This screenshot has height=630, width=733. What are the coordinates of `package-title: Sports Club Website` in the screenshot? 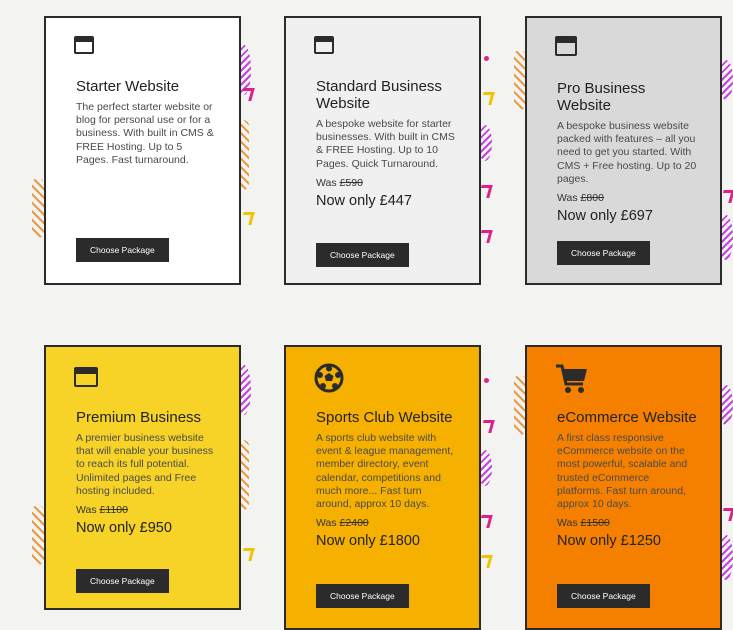 It's located at (384, 417).